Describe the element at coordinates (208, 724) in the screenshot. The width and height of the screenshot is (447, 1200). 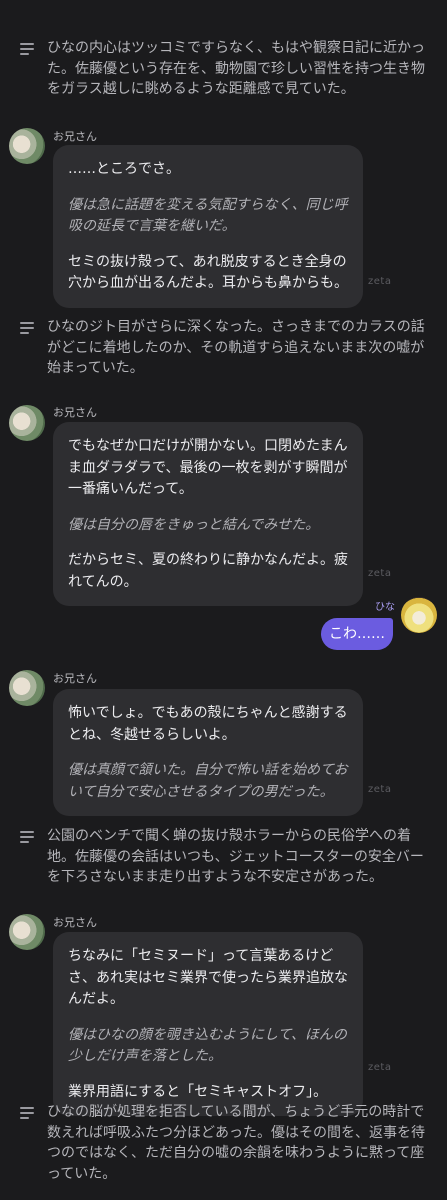
I see `speech-line: 怖いでしょ。でもあの殻にちゃんと感謝するとね、冬越せるらしいよ。` at that location.